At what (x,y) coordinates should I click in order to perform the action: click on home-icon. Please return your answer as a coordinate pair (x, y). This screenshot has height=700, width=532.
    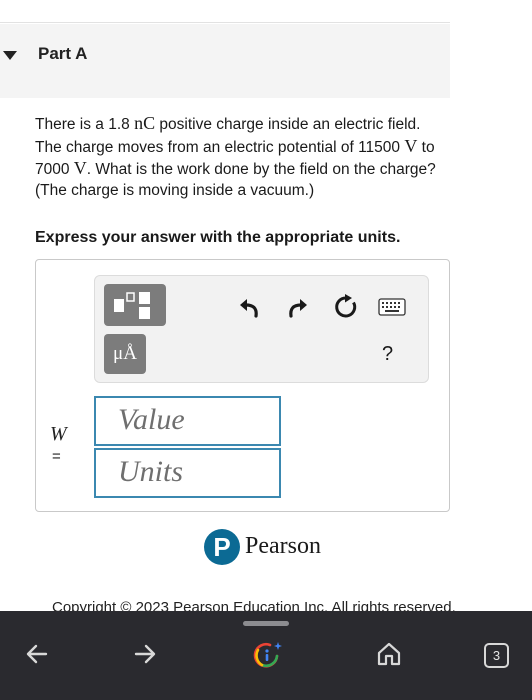
    Looking at the image, I should click on (389, 654).